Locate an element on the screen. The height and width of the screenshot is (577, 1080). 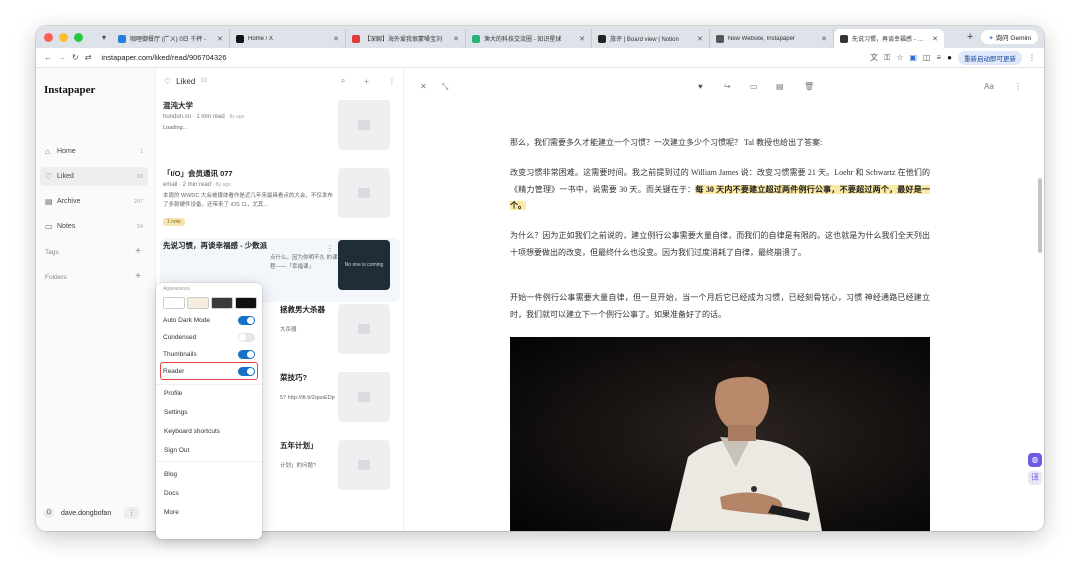
close-window-button is located at coordinates (48, 37).